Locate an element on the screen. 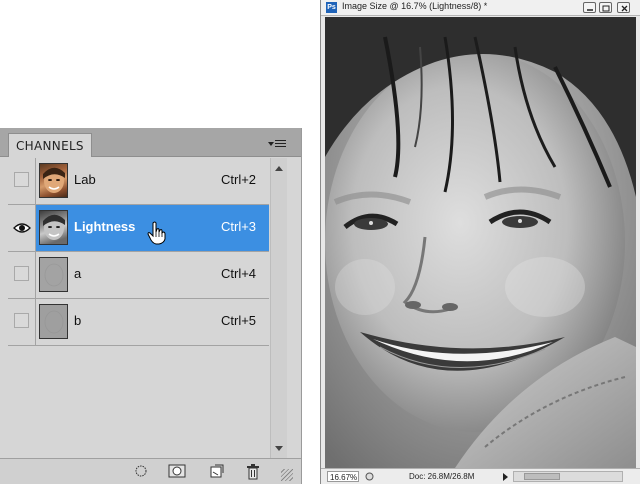 The height and width of the screenshot is (484, 640). new-channel-icon is located at coordinates (217, 471).